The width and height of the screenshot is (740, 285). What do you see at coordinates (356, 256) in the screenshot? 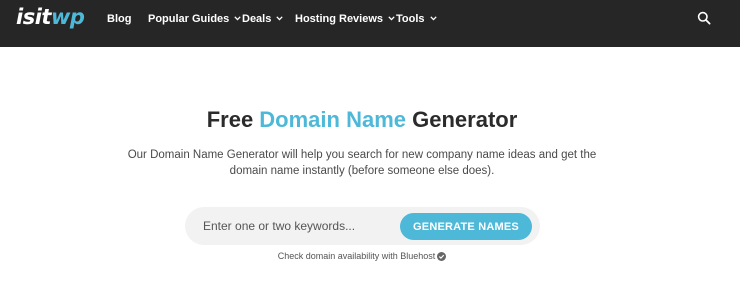
I see `bluehost-note-text: Check domain availability with Bluehost` at bounding box center [356, 256].